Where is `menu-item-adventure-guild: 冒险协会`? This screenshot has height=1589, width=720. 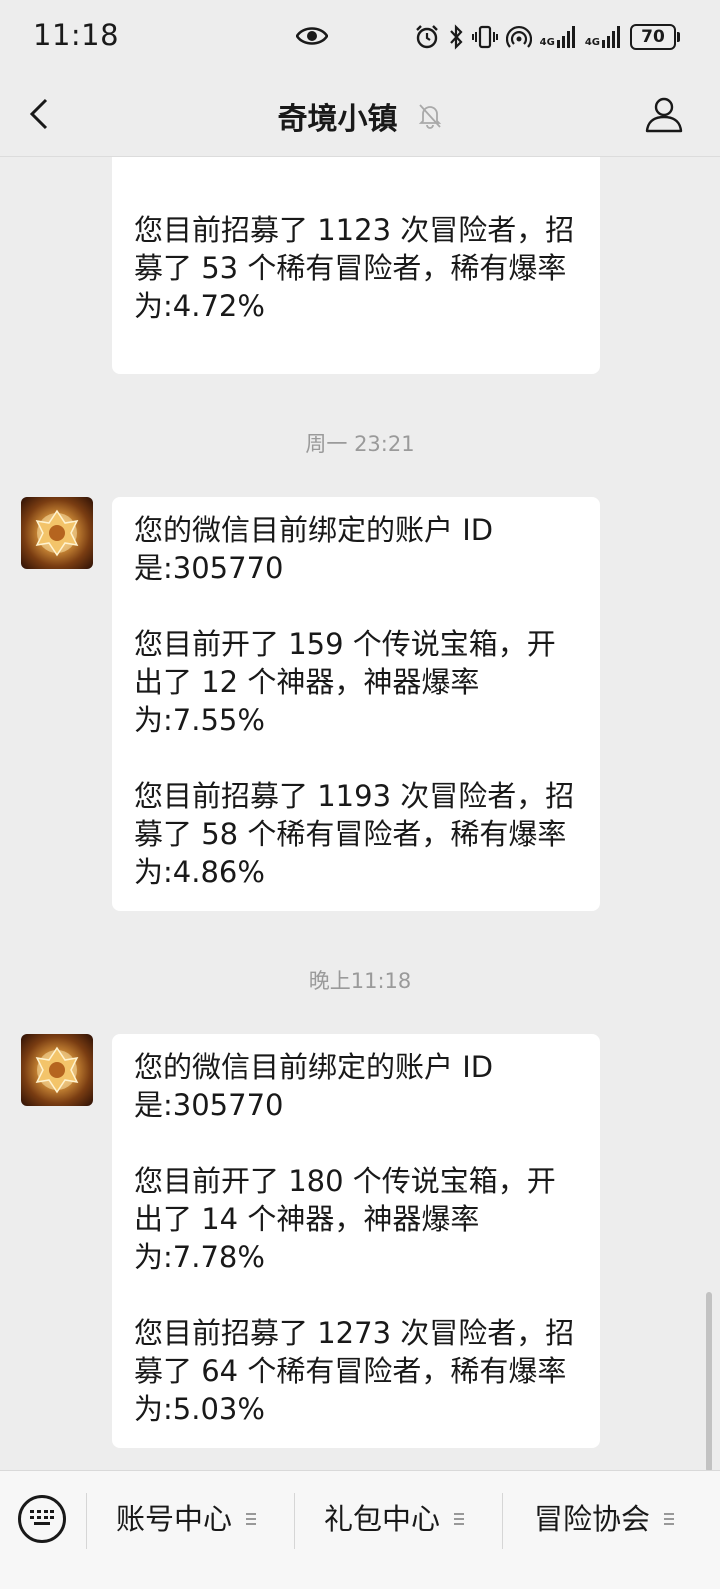
menu-item-adventure-guild: 冒险协会 is located at coordinates (604, 1519).